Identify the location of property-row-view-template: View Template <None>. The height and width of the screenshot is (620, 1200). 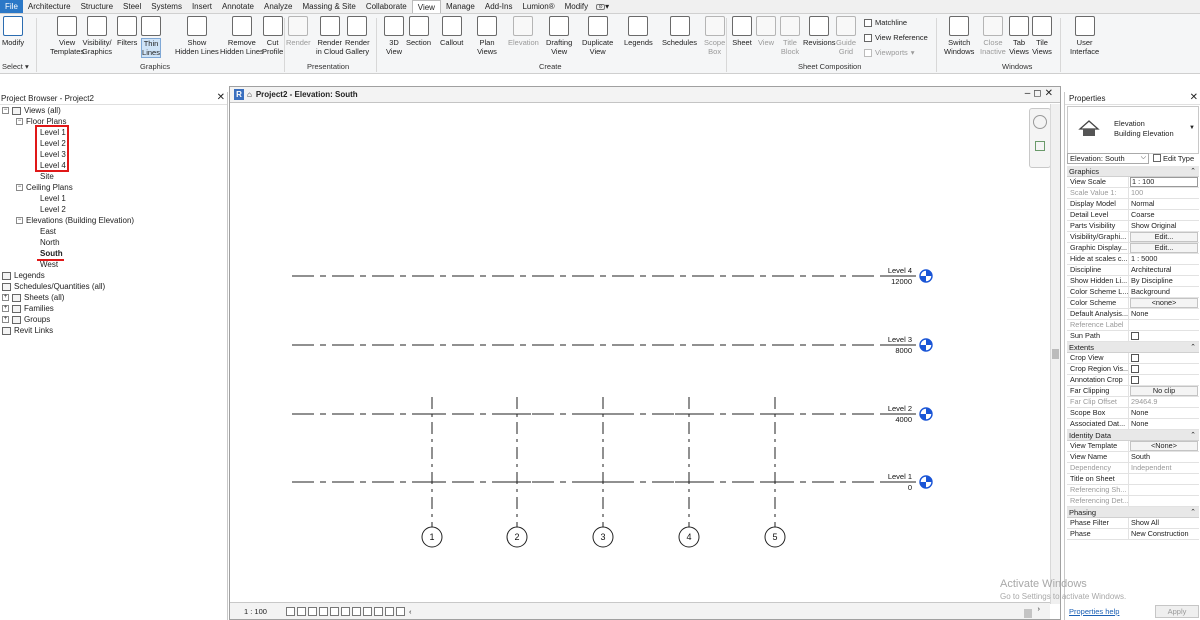
(1133, 446).